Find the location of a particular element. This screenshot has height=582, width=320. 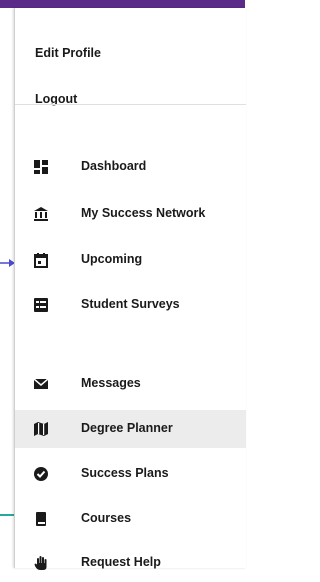

map-icon is located at coordinates (41, 429).